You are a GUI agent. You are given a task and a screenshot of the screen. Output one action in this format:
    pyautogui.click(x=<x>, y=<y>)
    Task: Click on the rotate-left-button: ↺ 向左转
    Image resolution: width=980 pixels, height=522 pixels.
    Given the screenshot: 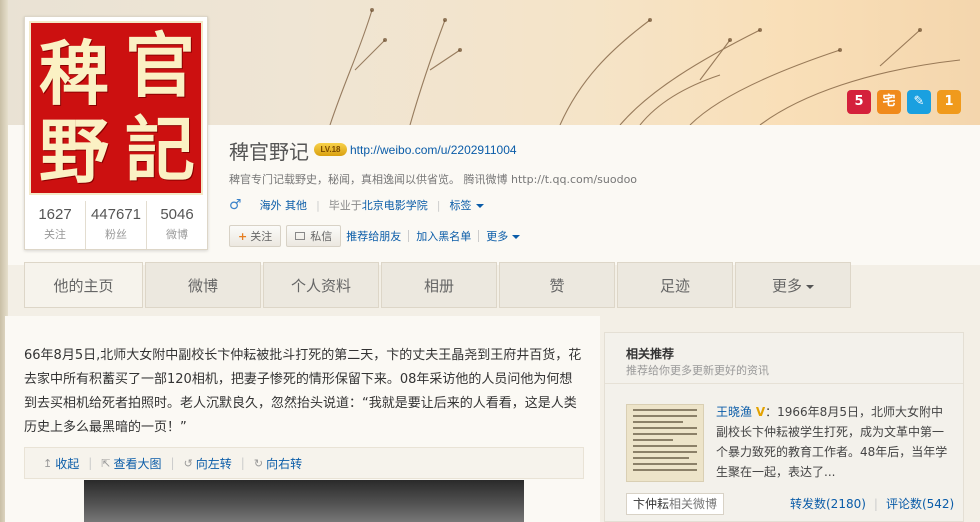 What is the action you would take?
    pyautogui.click(x=208, y=463)
    